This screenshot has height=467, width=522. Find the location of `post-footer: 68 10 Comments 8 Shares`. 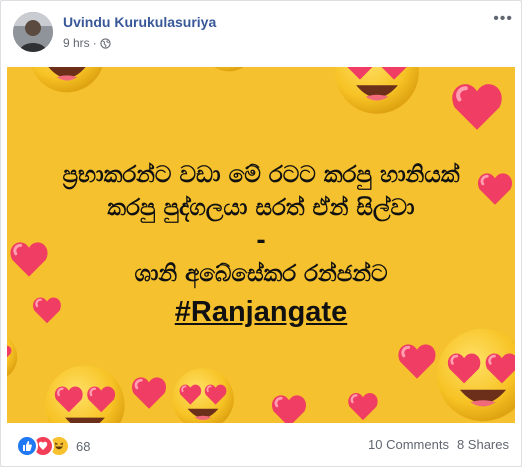

post-footer: 68 10 Comments 8 Shares is located at coordinates (261, 444).